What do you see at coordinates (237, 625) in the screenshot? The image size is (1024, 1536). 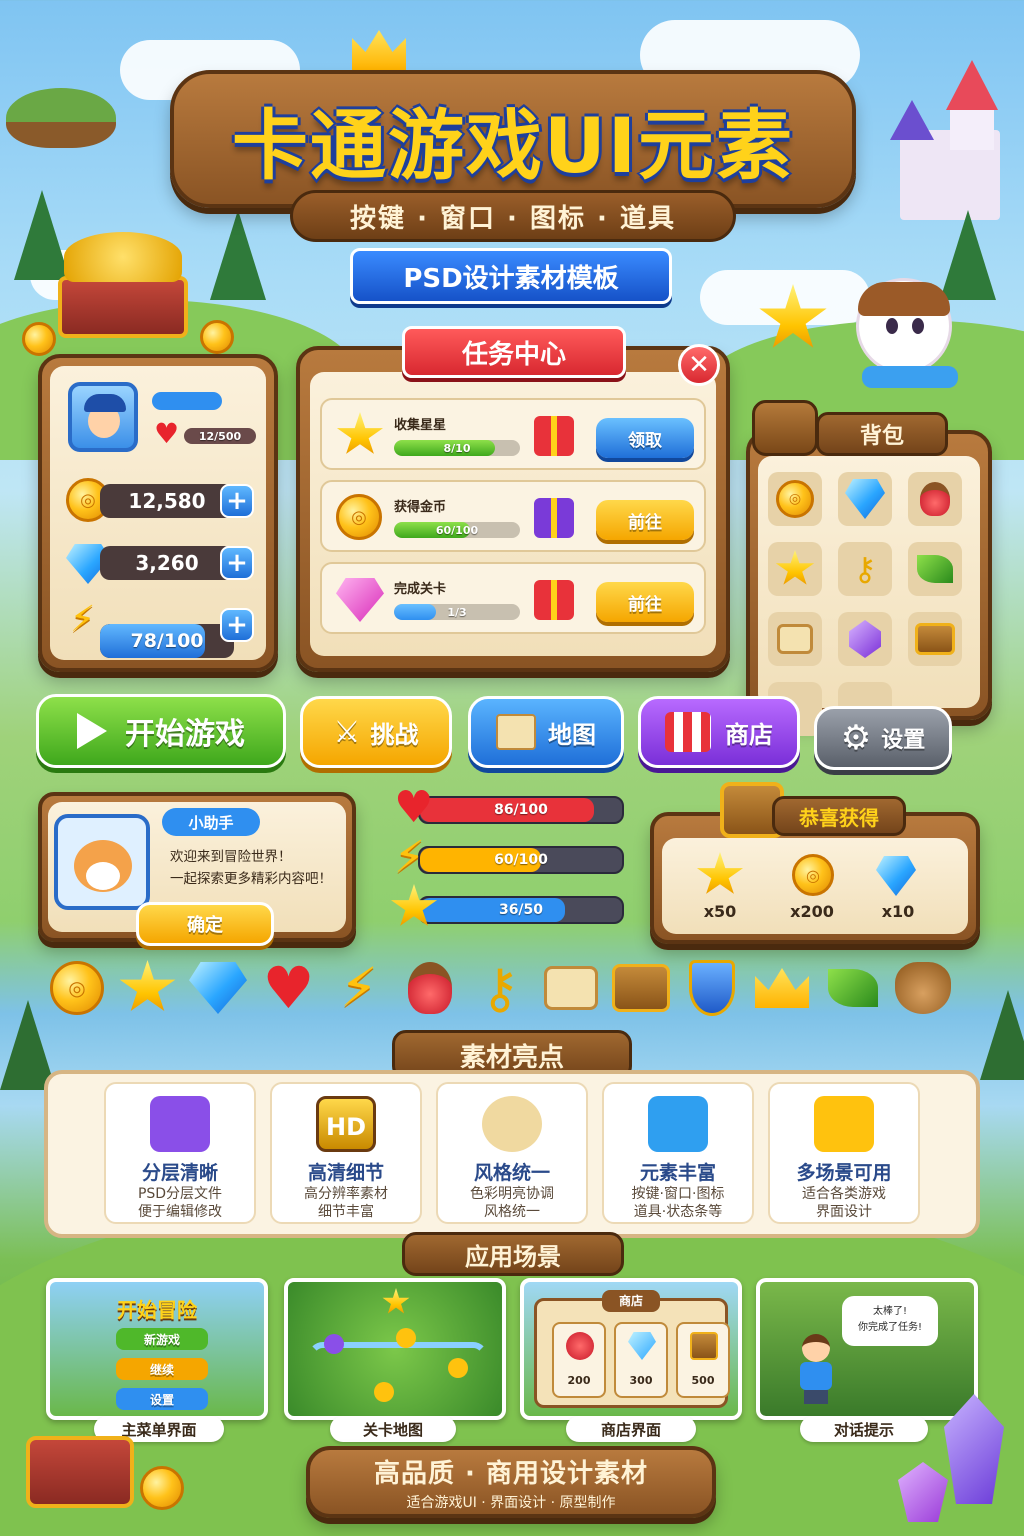 I see `add-energy-button: +` at bounding box center [237, 625].